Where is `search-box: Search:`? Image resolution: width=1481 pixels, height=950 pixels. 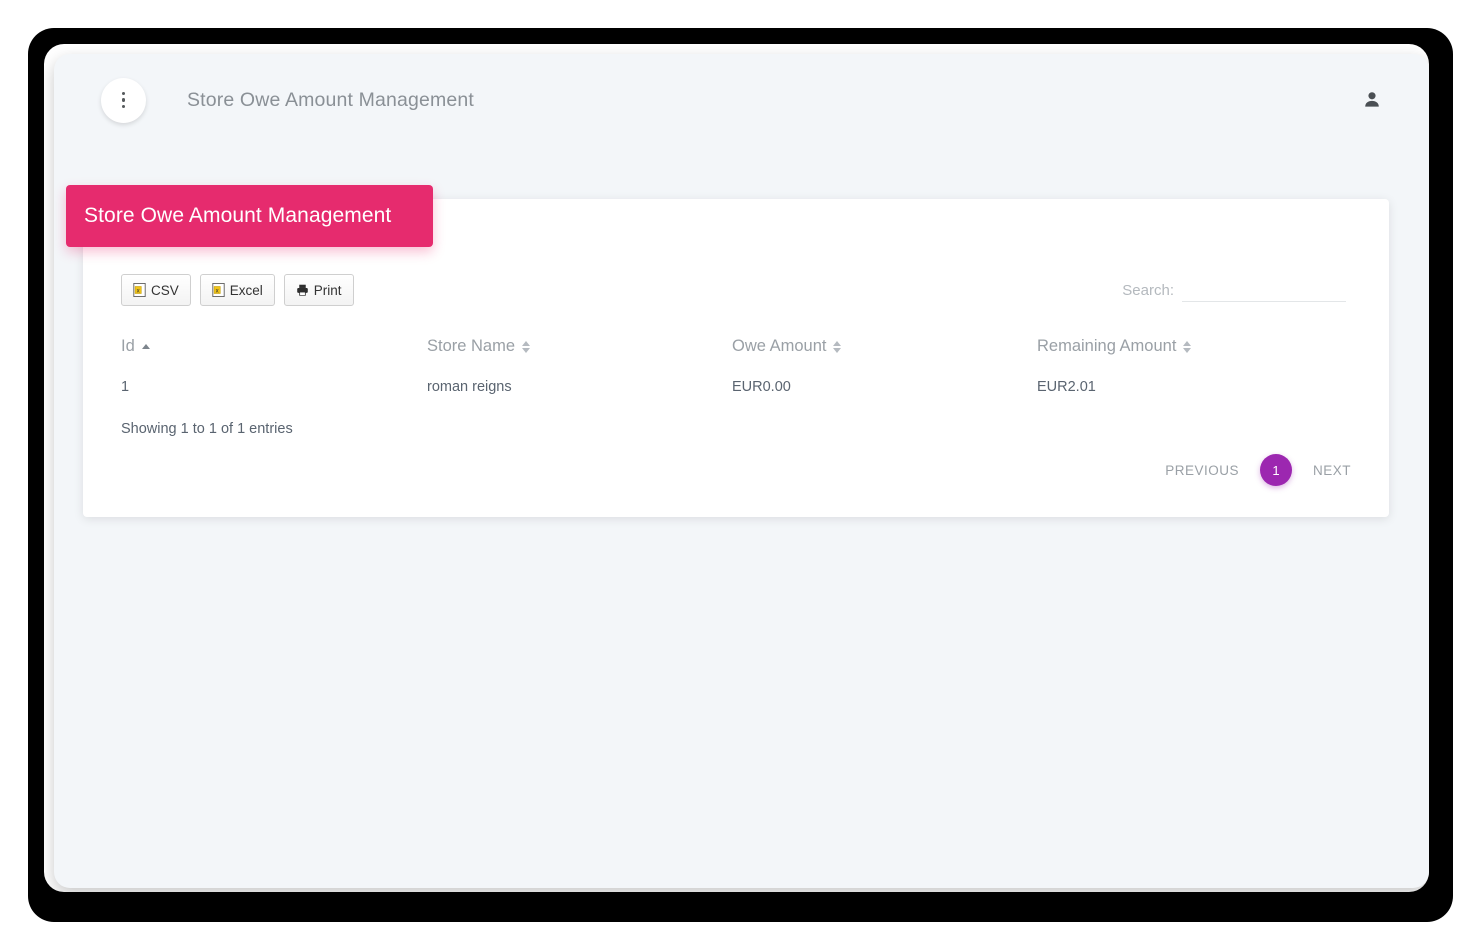 search-box: Search: is located at coordinates (1234, 290).